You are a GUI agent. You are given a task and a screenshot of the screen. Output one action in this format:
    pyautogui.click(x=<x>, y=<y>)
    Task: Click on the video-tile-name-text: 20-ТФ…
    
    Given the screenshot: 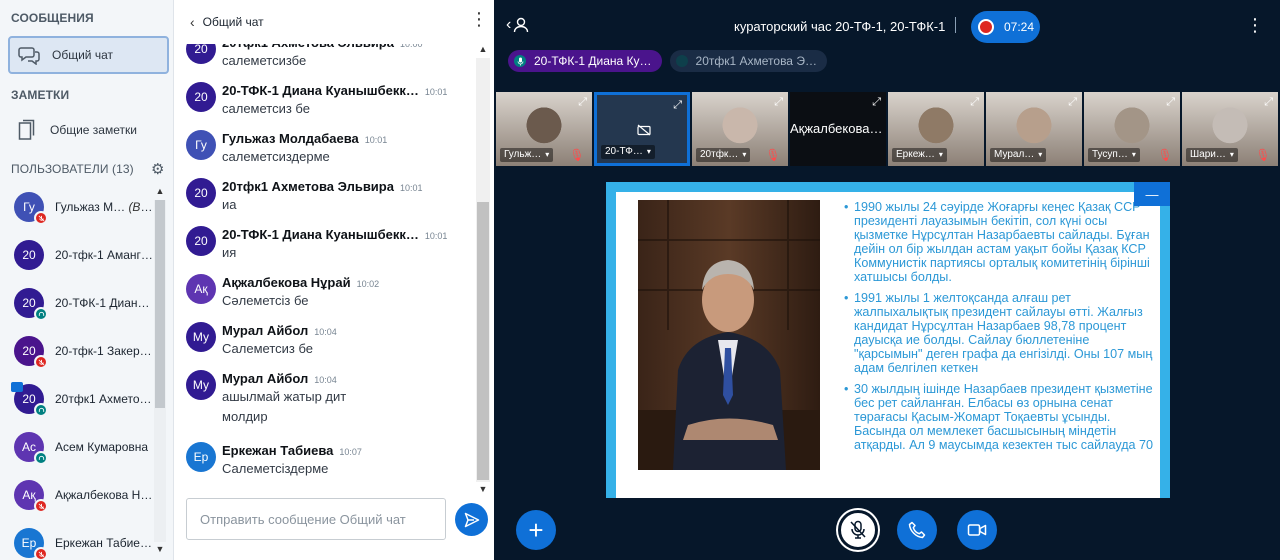 What is the action you would take?
    pyautogui.click(x=624, y=151)
    